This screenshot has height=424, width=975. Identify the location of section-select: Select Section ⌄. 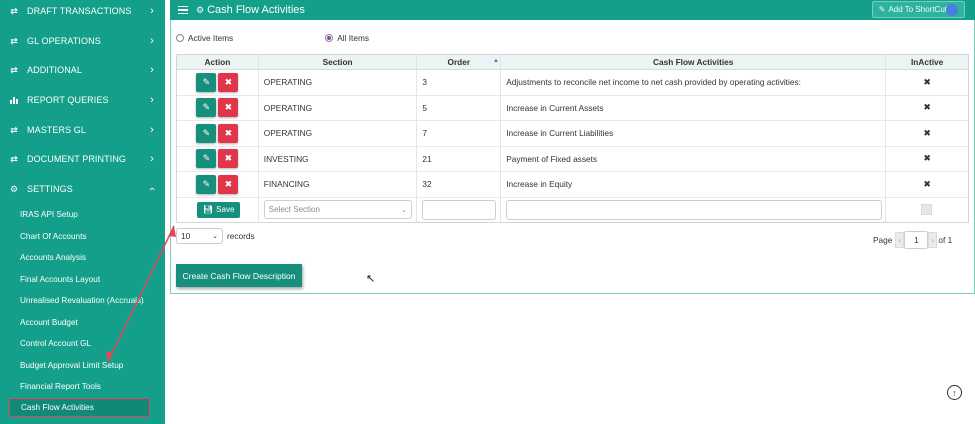
(337, 209).